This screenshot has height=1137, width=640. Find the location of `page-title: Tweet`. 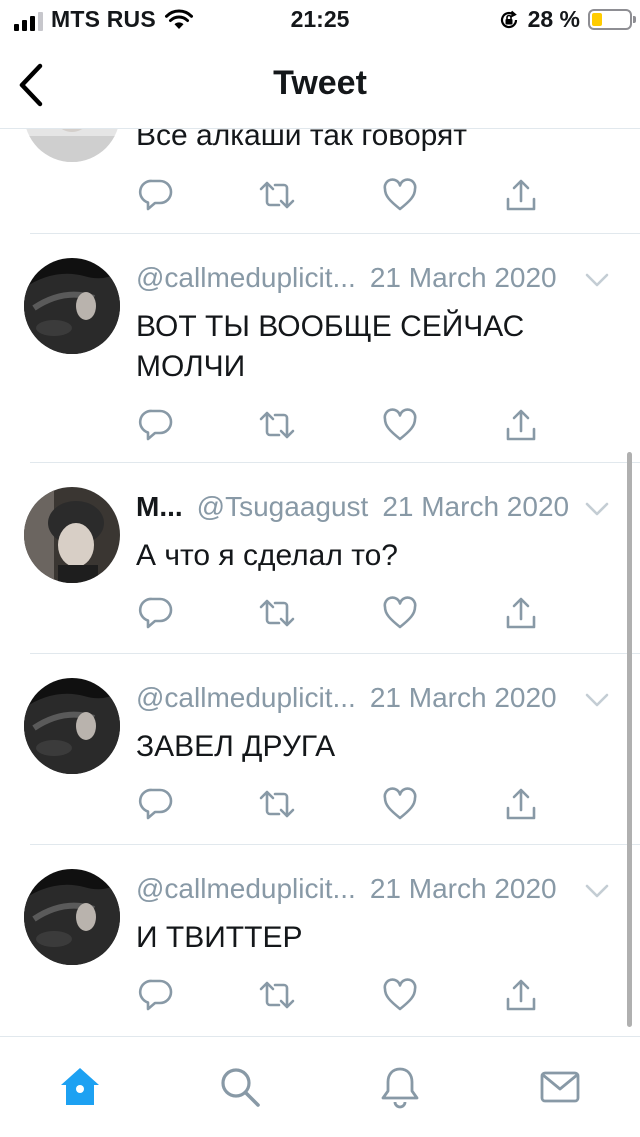

page-title: Tweet is located at coordinates (320, 83).